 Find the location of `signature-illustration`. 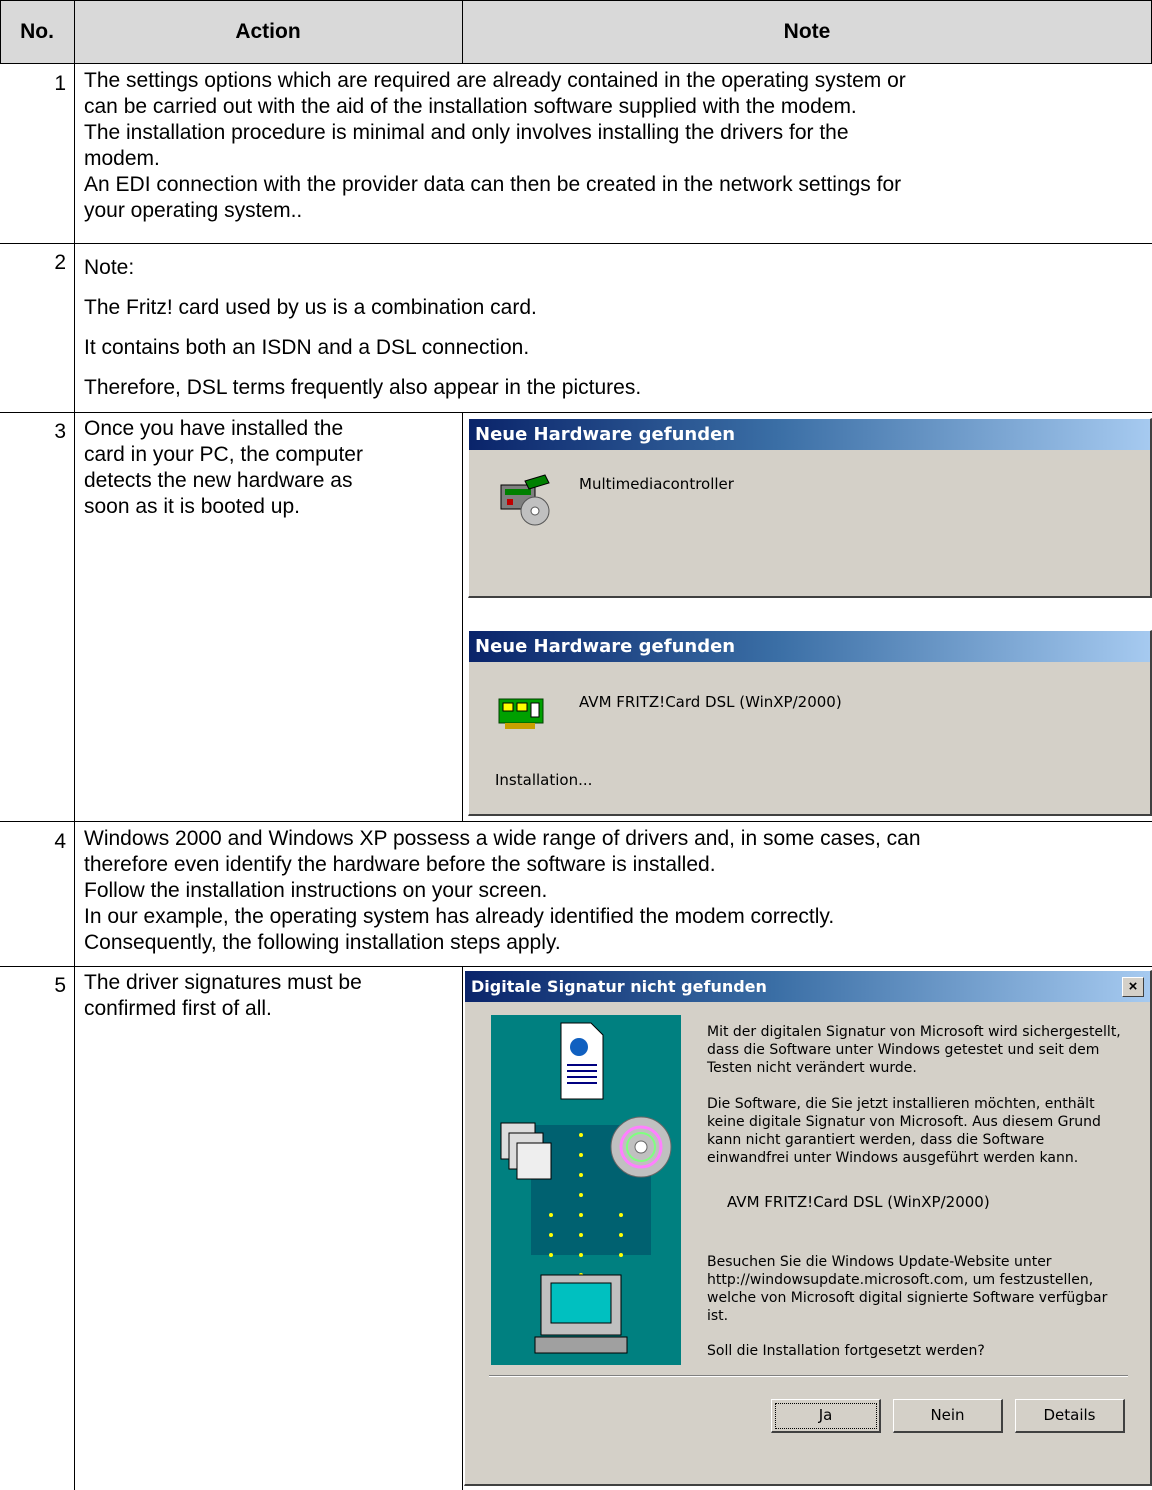

signature-illustration is located at coordinates (586, 1190).